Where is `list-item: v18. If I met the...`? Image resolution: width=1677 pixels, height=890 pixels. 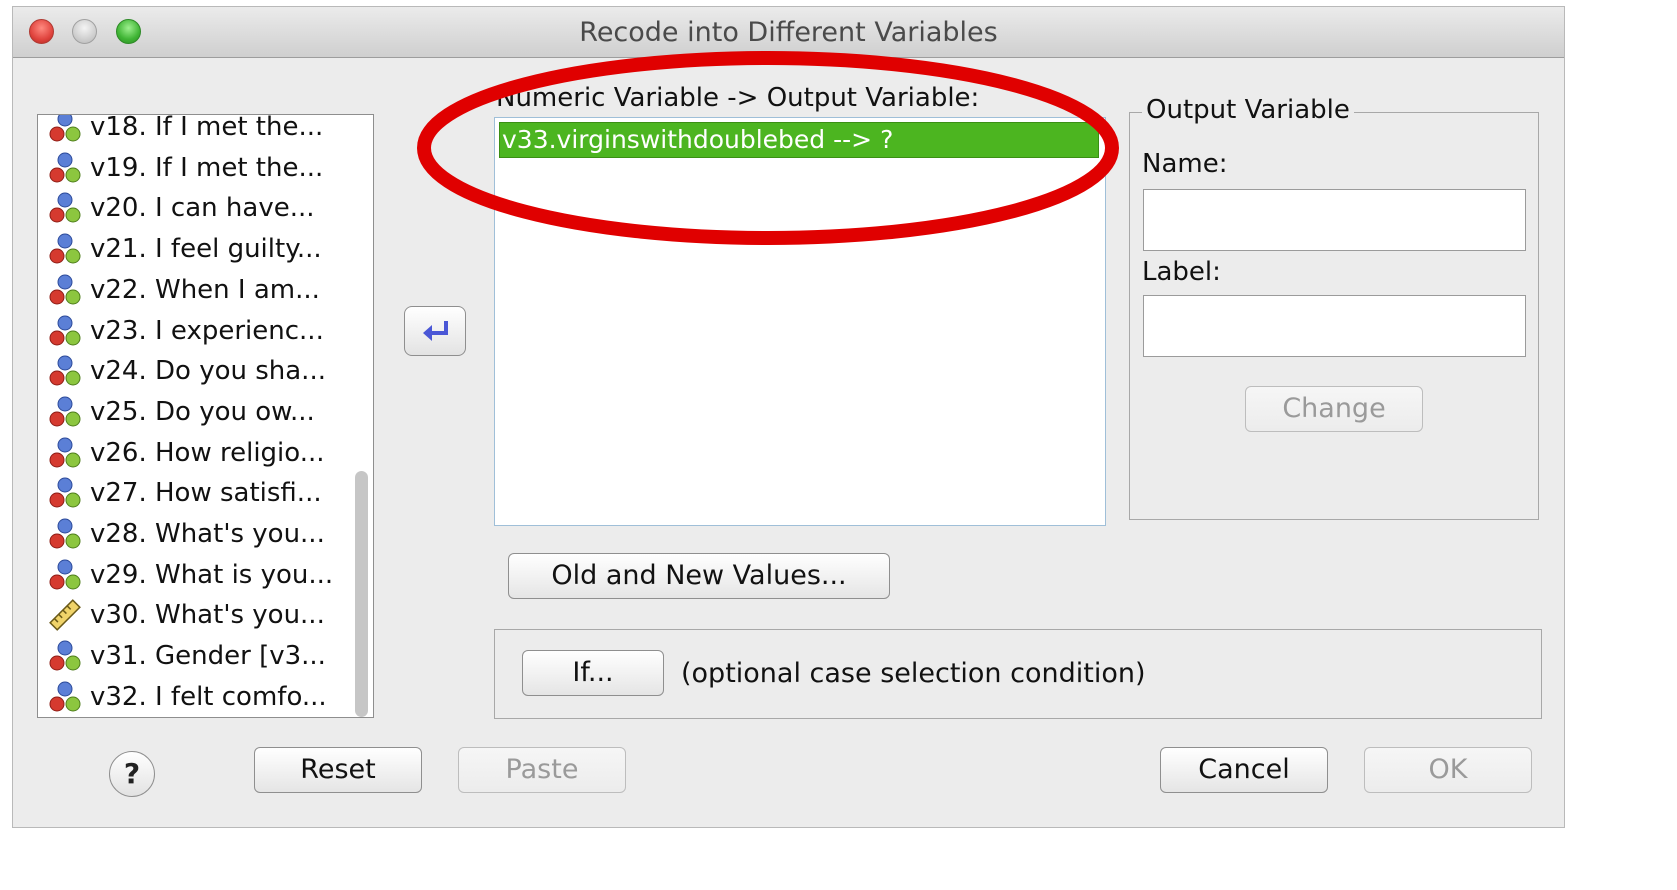
list-item: v18. If I met the... is located at coordinates (194, 130).